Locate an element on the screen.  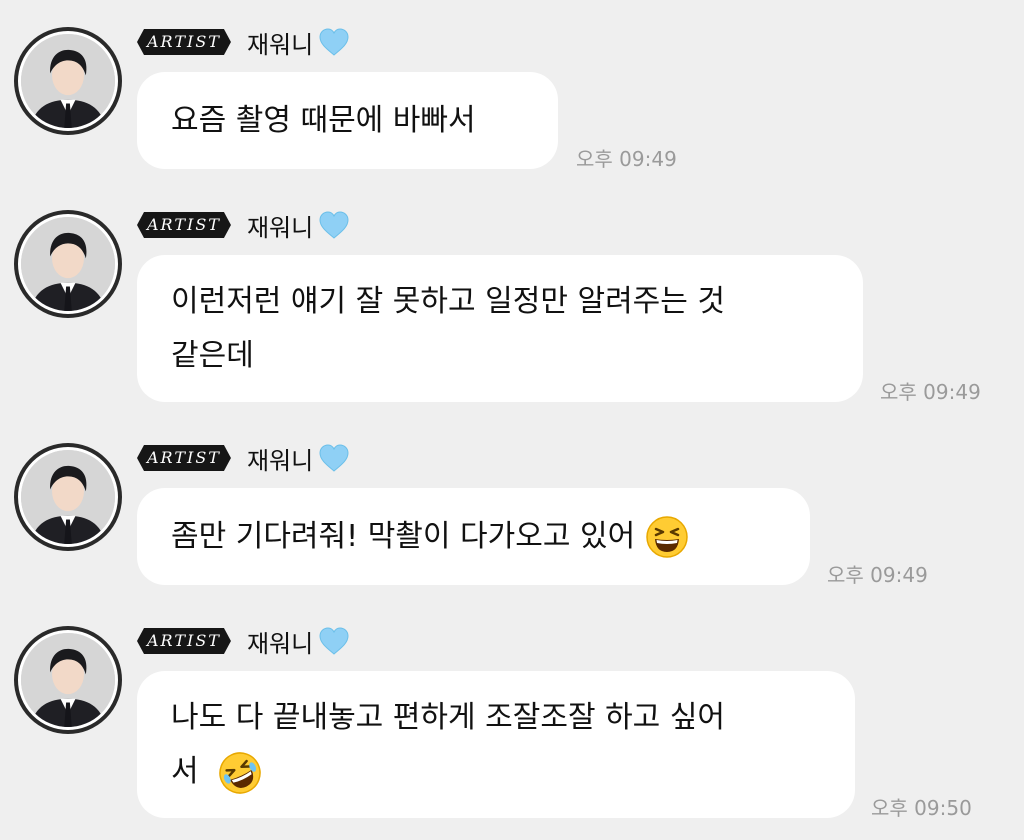
message-text: 요즘 촬영 때문에 바빠서 is located at coordinates (323, 120).